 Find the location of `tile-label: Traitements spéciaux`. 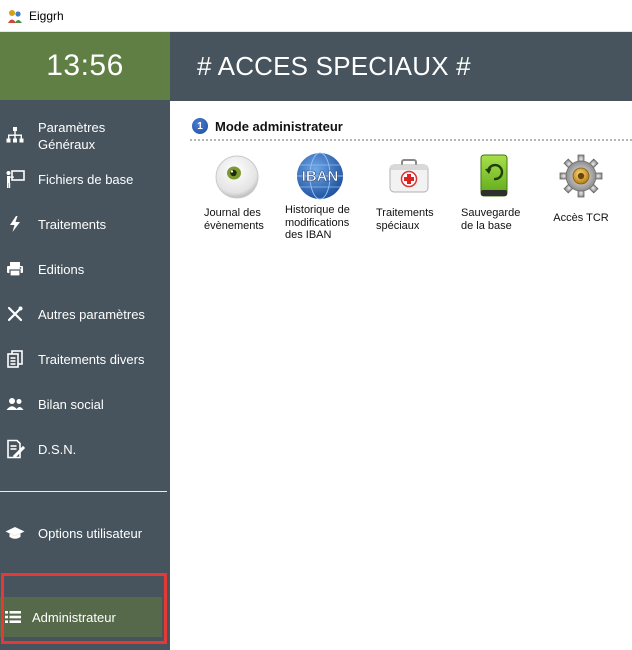

tile-label: Traitements spéciaux is located at coordinates (405, 219).